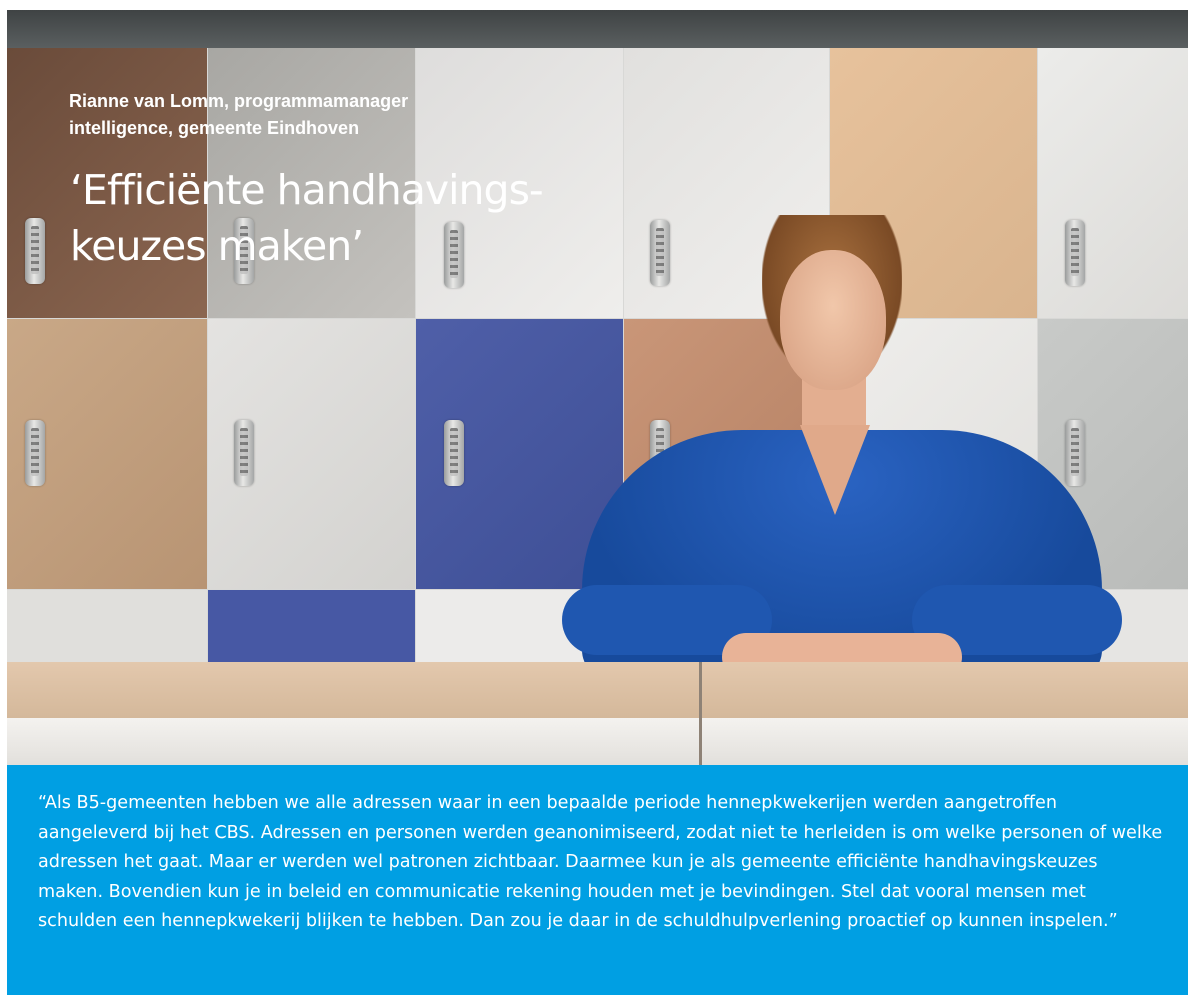 Image resolution: width=1190 pixels, height=996 pixels. I want to click on counter-top, so click(597, 692).